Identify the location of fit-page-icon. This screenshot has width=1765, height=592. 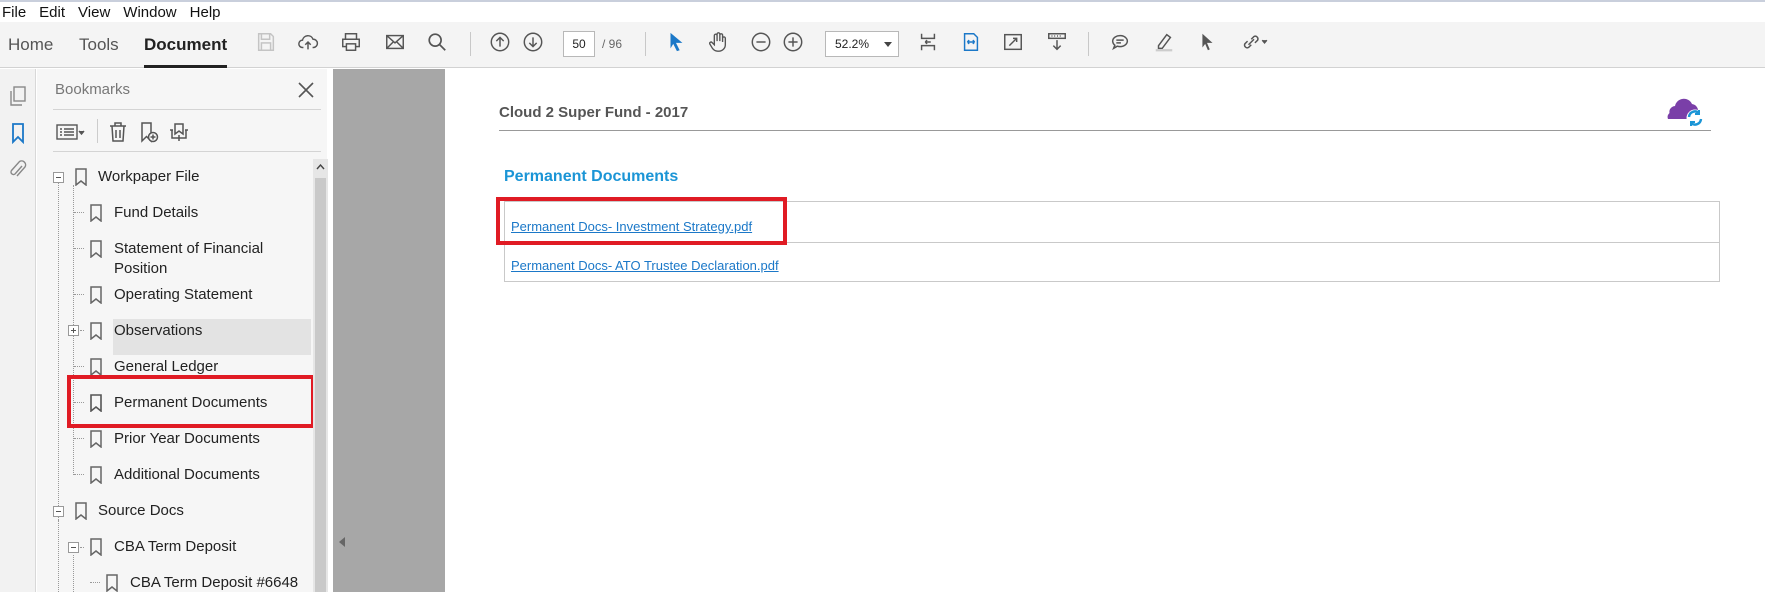
(928, 42).